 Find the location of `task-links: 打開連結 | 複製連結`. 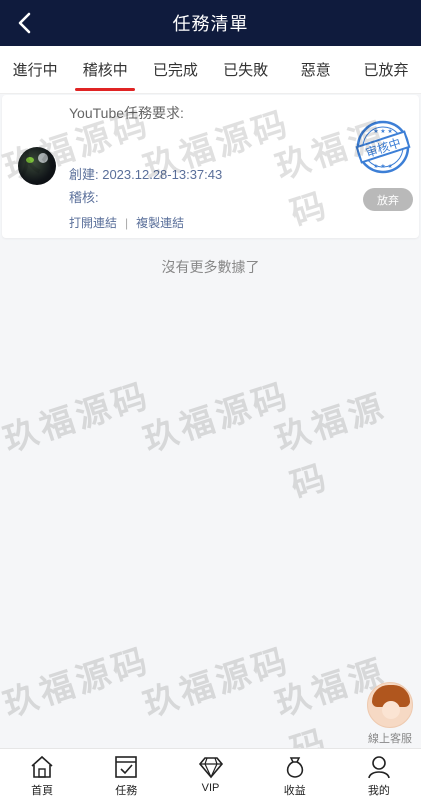

task-links: 打開連結 | 複製連結 is located at coordinates (126, 222).